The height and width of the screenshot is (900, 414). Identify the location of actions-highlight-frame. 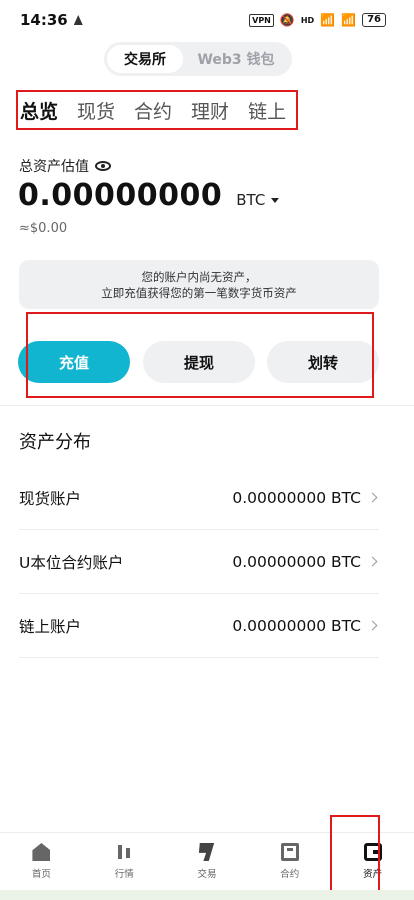
(200, 355).